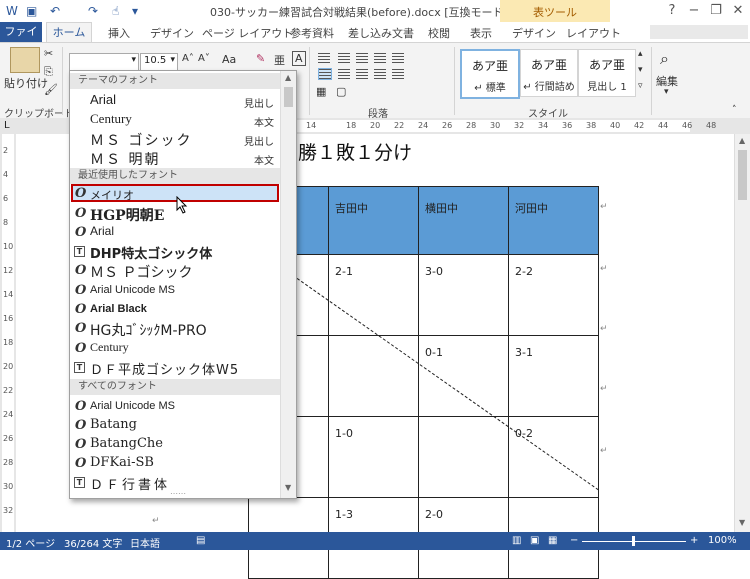  I want to click on web-layout-icon: ▦, so click(552, 540).